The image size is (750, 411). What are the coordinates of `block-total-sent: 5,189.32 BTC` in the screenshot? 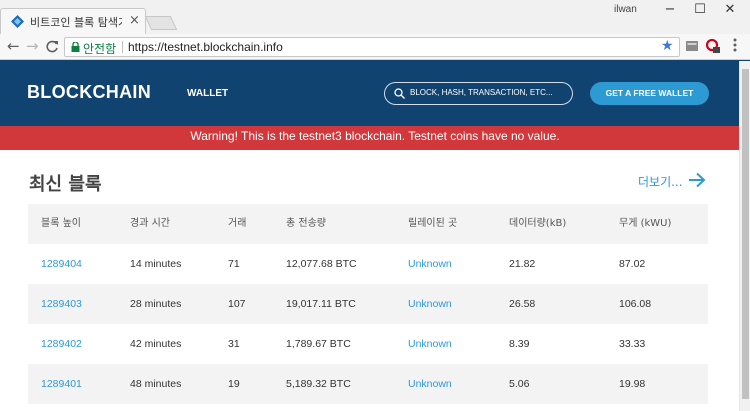 It's located at (318, 384).